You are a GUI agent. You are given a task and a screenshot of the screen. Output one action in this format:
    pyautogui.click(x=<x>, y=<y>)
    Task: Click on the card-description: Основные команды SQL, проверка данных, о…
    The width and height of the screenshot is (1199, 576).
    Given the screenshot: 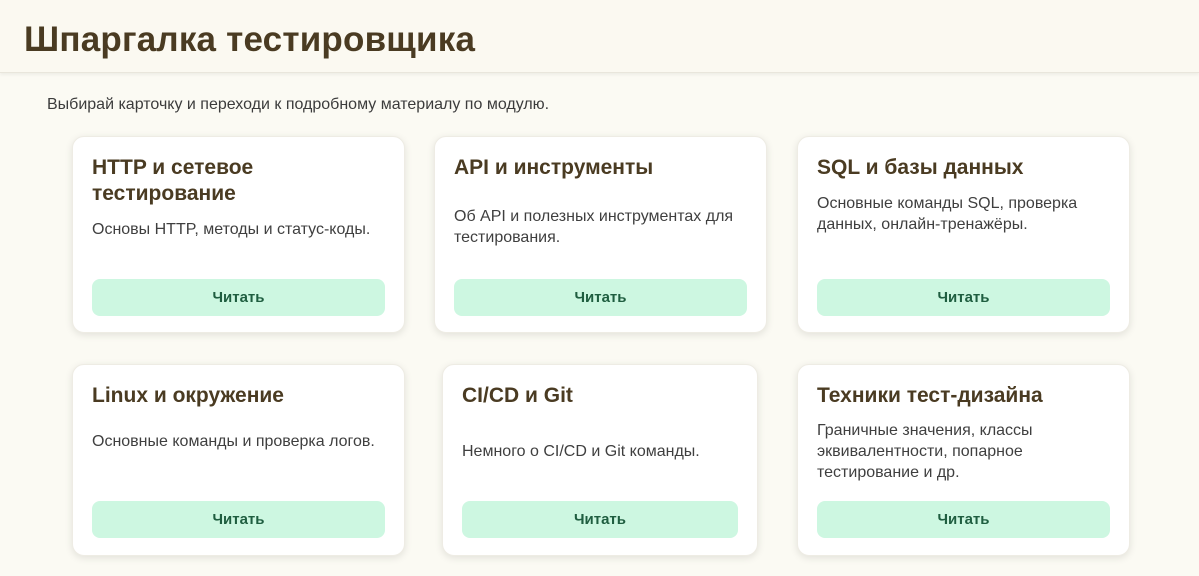 What is the action you would take?
    pyautogui.click(x=947, y=214)
    